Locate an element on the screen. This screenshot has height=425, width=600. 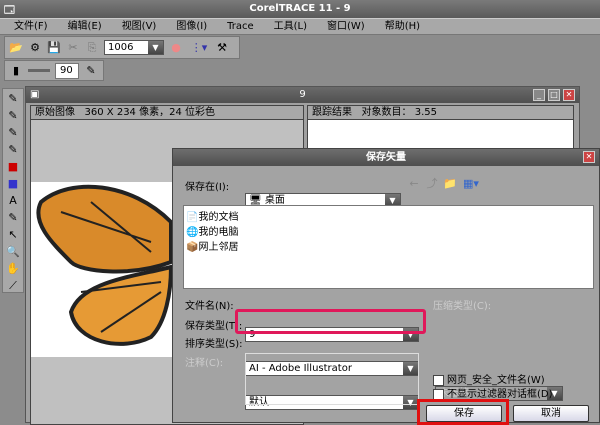
standard-toolbar: 📂 ⚙ 💾 ✂ ⎘ 1006 ▼ ● ⋮▾ ⚒ is located at coordinates (122, 47).